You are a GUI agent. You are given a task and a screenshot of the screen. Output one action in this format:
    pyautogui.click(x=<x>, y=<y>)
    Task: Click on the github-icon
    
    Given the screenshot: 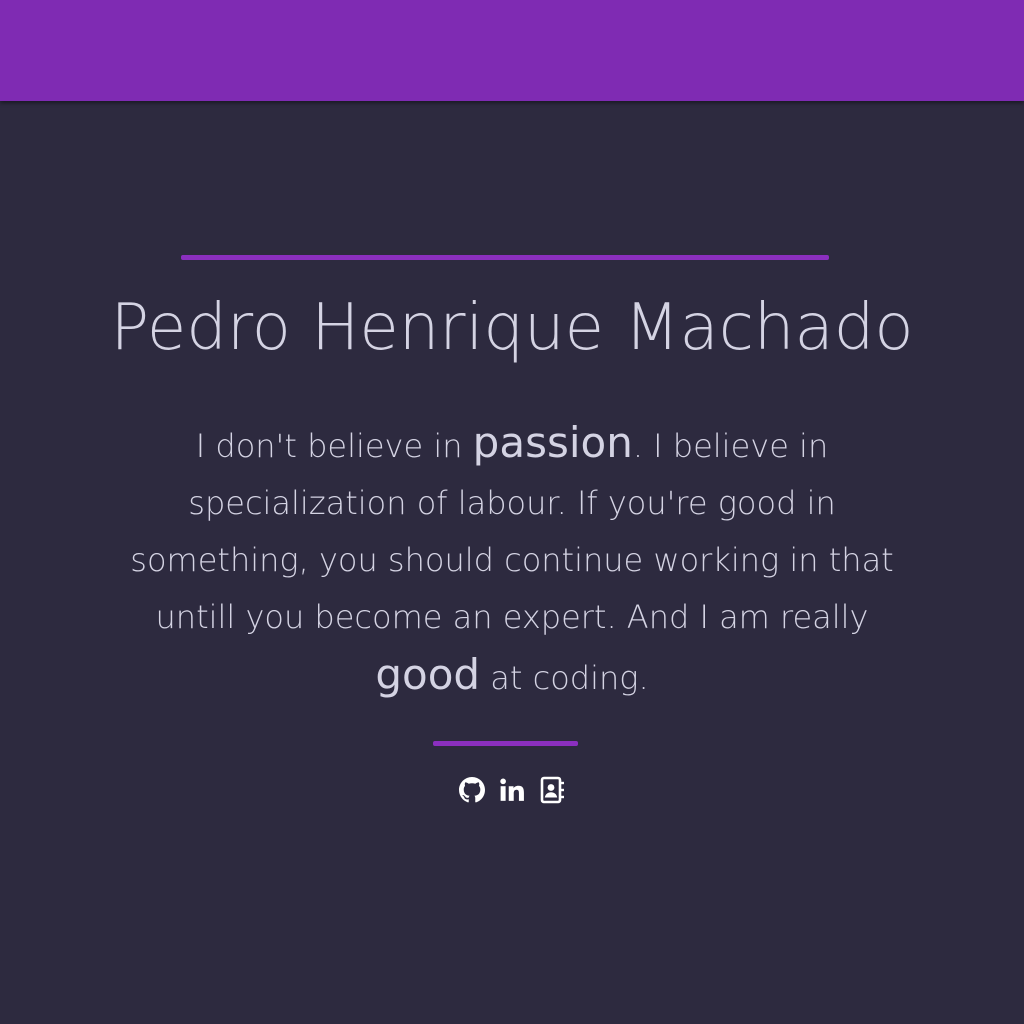 What is the action you would take?
    pyautogui.click(x=472, y=790)
    